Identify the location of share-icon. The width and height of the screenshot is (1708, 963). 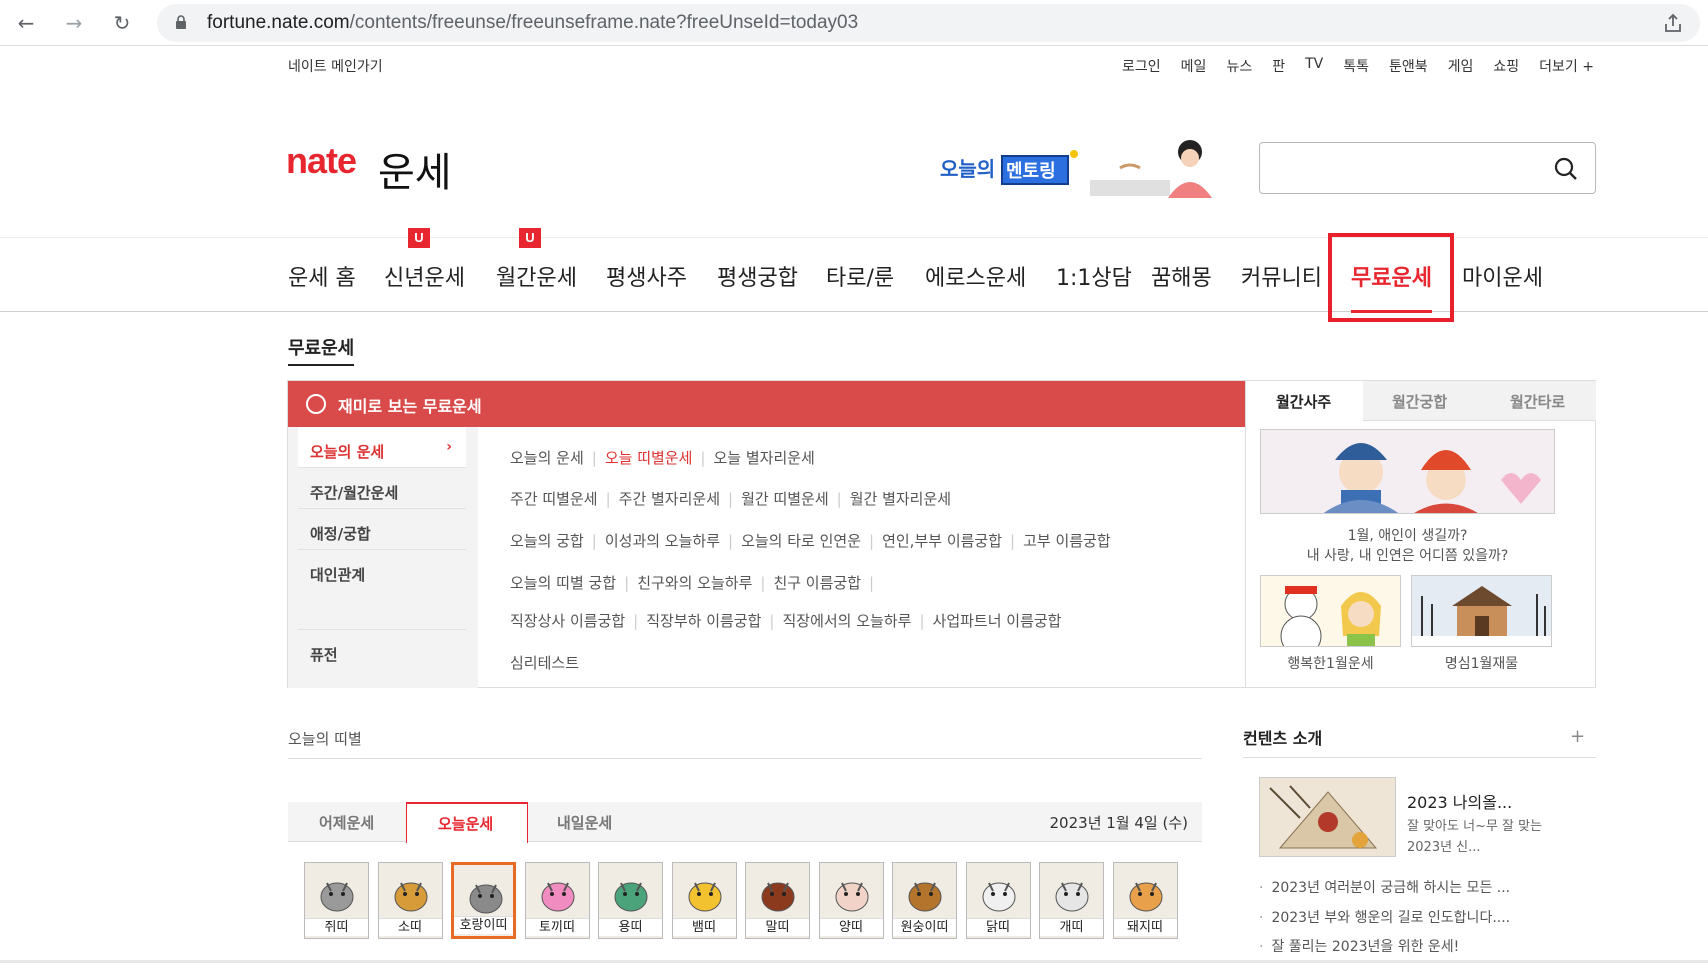
(1673, 23).